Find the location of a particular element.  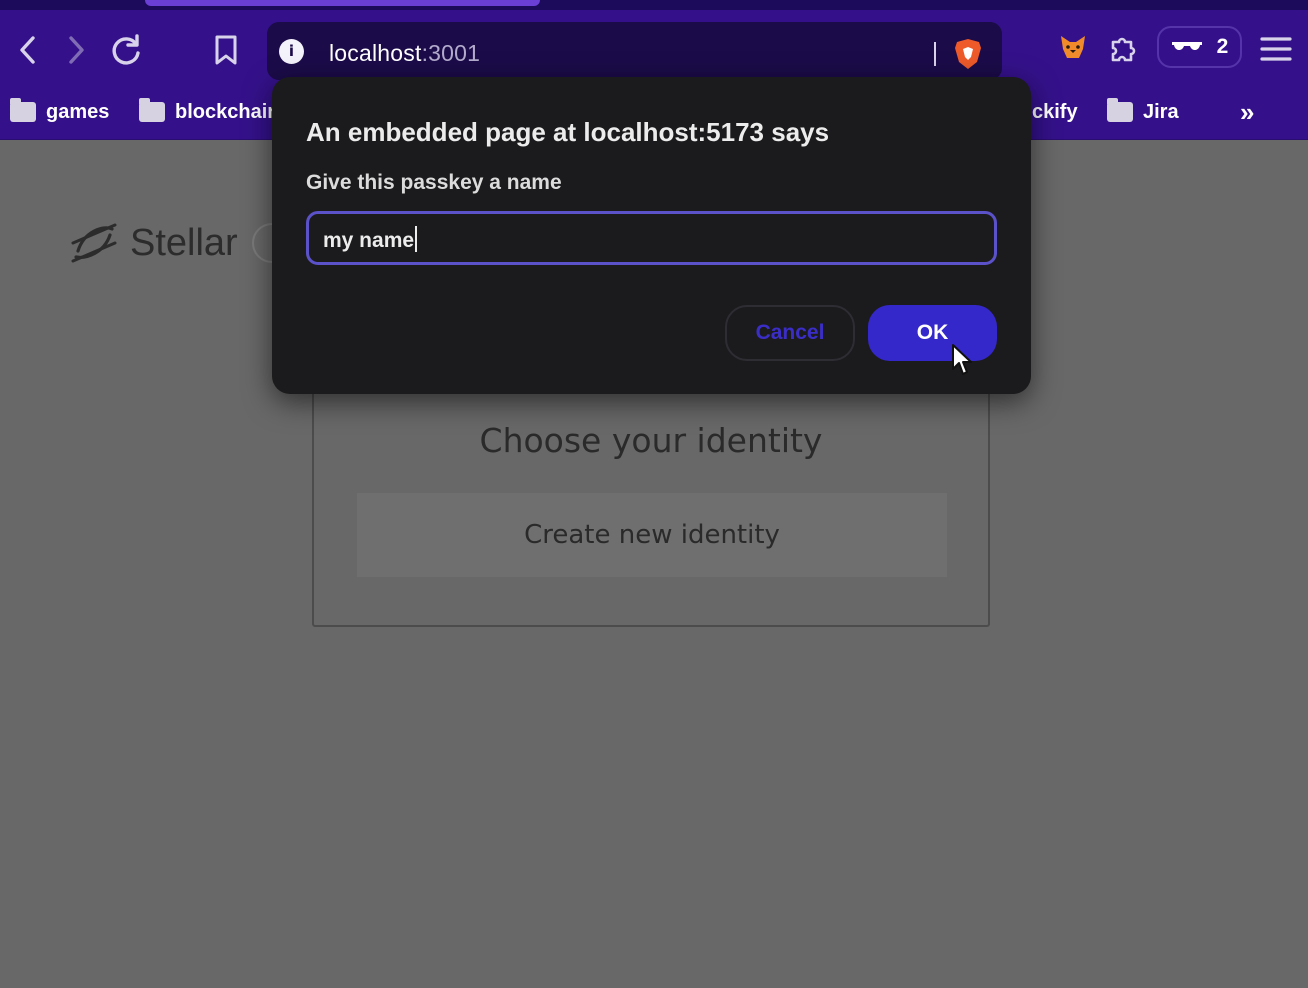

forward-arrow-icon is located at coordinates (76, 50).